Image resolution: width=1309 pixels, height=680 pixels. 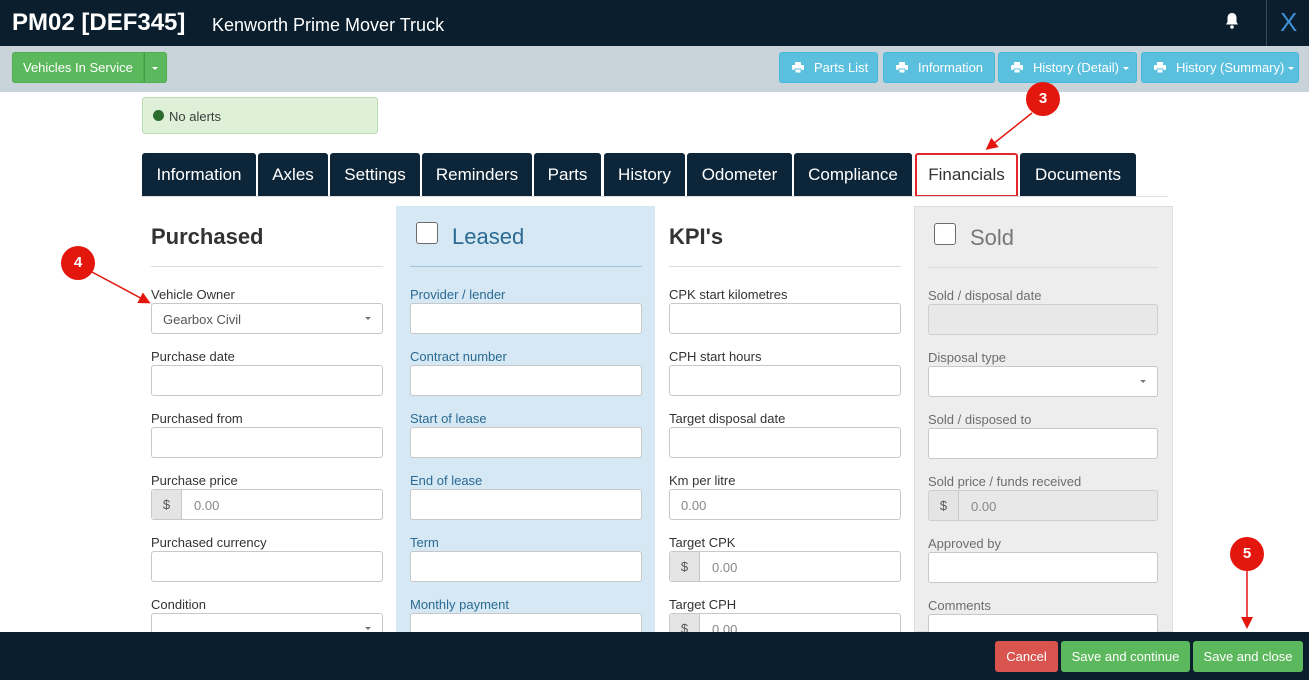 What do you see at coordinates (78, 263) in the screenshot?
I see `annotation-marker-4: 4` at bounding box center [78, 263].